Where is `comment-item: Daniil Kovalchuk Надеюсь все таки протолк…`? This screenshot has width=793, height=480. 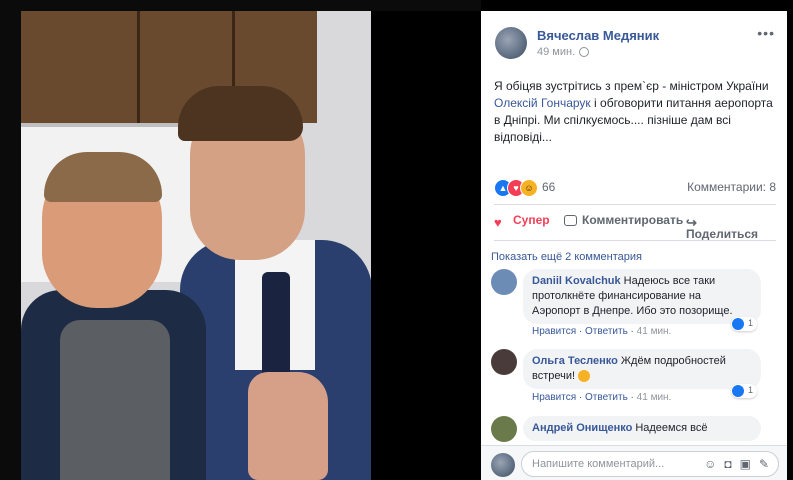
comment-item: Daniil Kovalchuk Надеюсь все таки протолк… is located at coordinates (636, 304).